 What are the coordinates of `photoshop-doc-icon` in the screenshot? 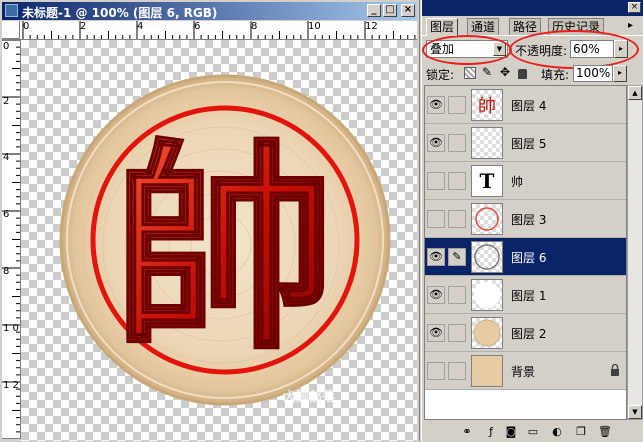 It's located at (11, 10).